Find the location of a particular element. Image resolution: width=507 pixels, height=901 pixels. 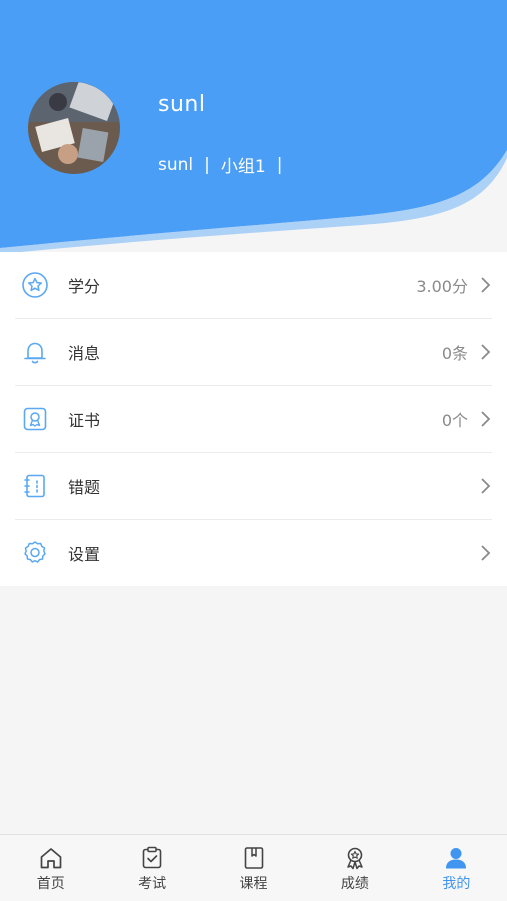

tab-label-exam: 考试 is located at coordinates (152, 884).